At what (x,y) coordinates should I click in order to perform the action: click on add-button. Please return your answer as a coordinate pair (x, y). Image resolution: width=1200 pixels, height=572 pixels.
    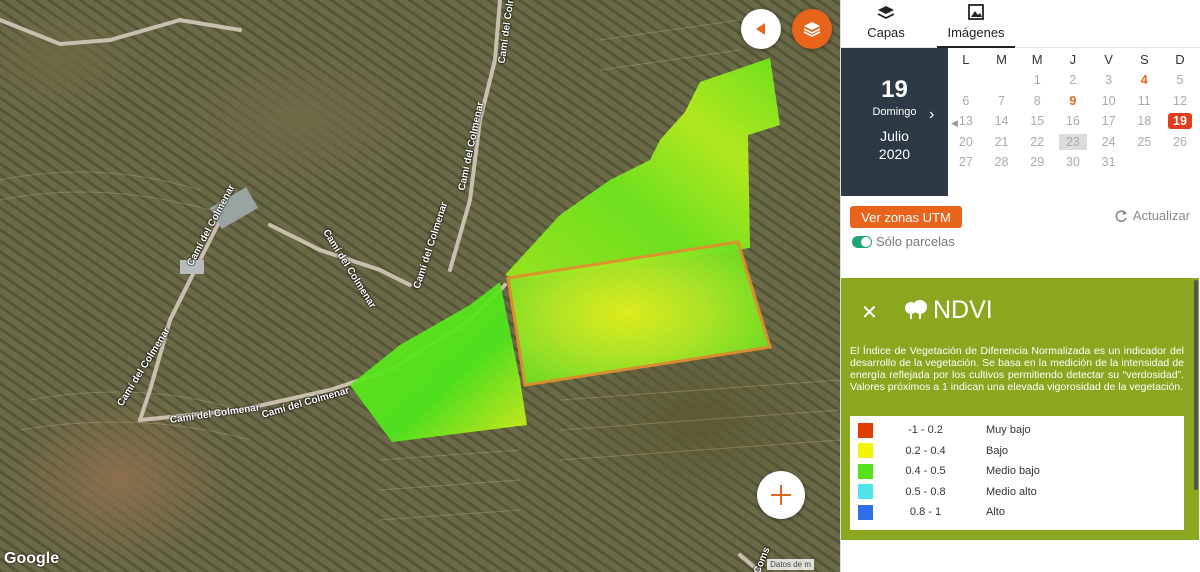
    Looking at the image, I should click on (781, 495).